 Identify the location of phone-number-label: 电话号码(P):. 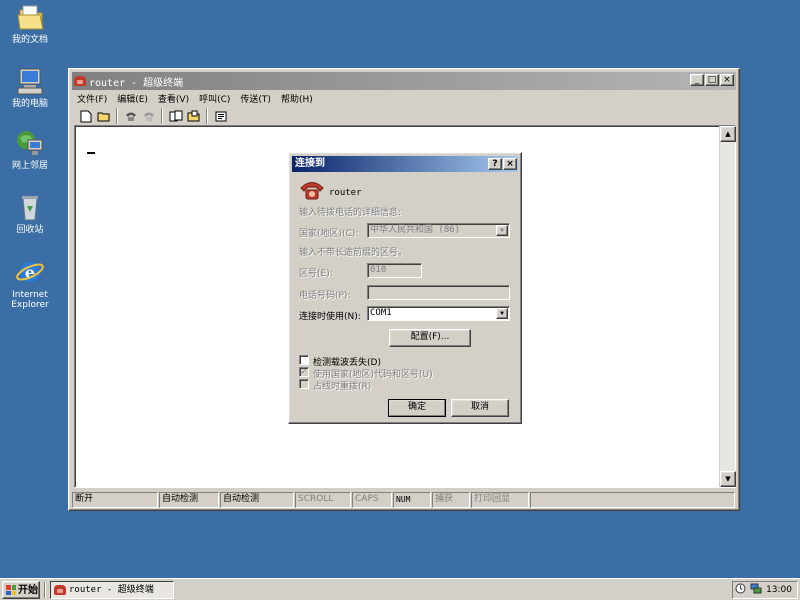
(325, 296).